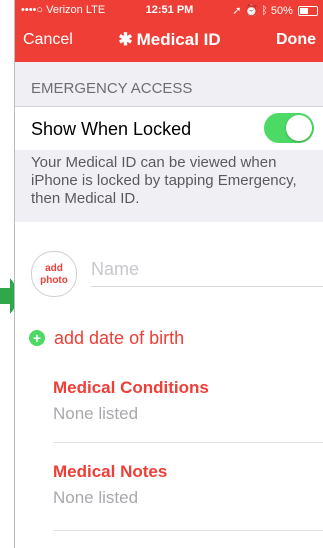 The image size is (323, 548). I want to click on name-underline, so click(207, 286).